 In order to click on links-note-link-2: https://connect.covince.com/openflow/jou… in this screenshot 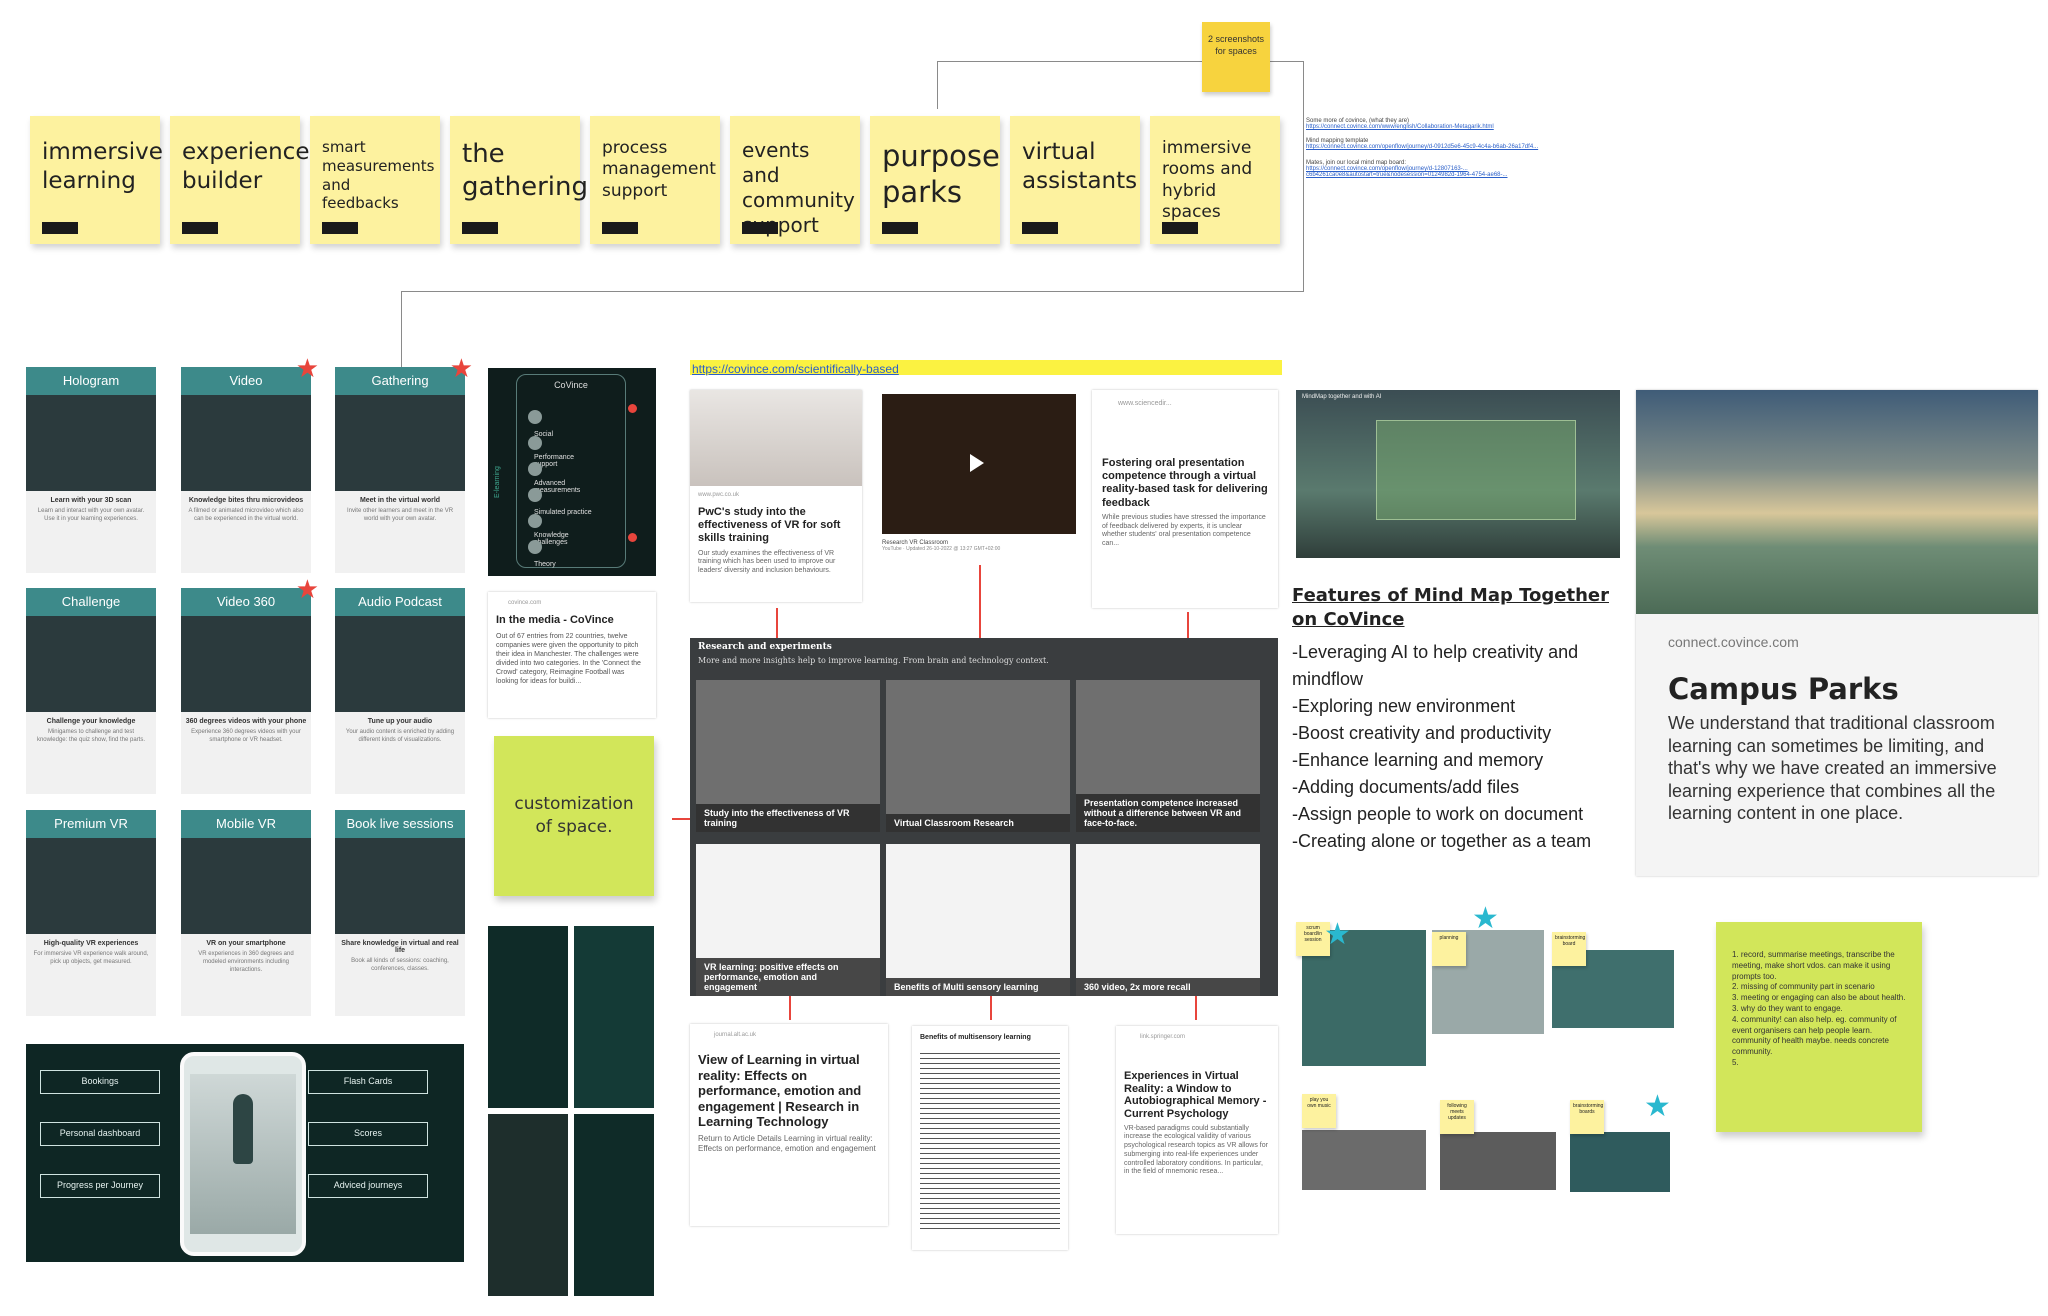, I will do `click(1441, 147)`.